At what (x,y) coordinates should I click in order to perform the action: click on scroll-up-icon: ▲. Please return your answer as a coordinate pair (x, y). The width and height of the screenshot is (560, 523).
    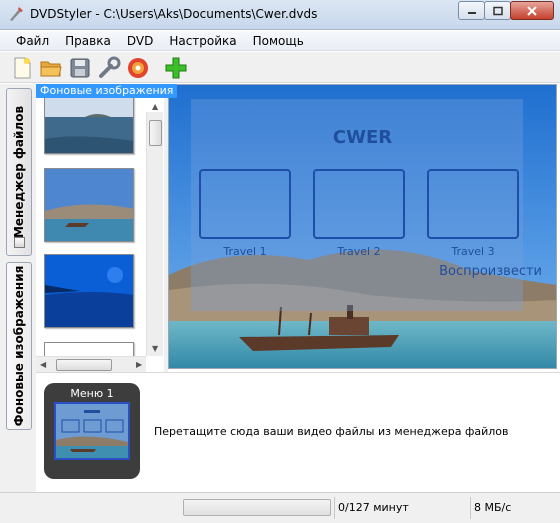
    Looking at the image, I should click on (155, 106).